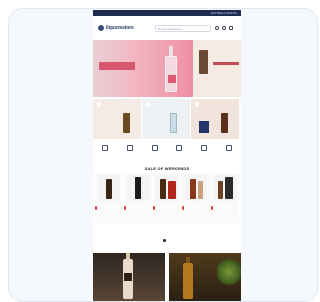 The image size is (320, 302). What do you see at coordinates (101, 28) in the screenshot?
I see `logo-icon` at bounding box center [101, 28].